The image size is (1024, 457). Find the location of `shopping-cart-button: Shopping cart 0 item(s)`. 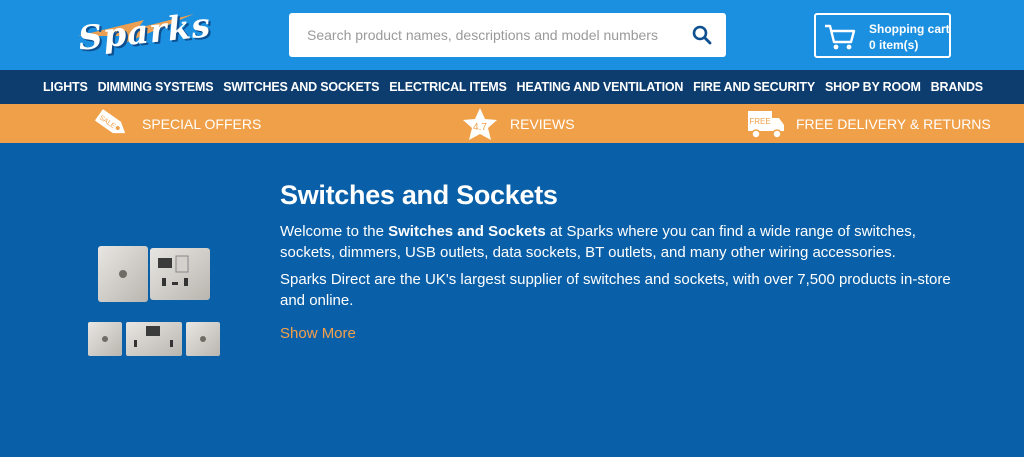

shopping-cart-button: Shopping cart 0 item(s) is located at coordinates (882, 35).